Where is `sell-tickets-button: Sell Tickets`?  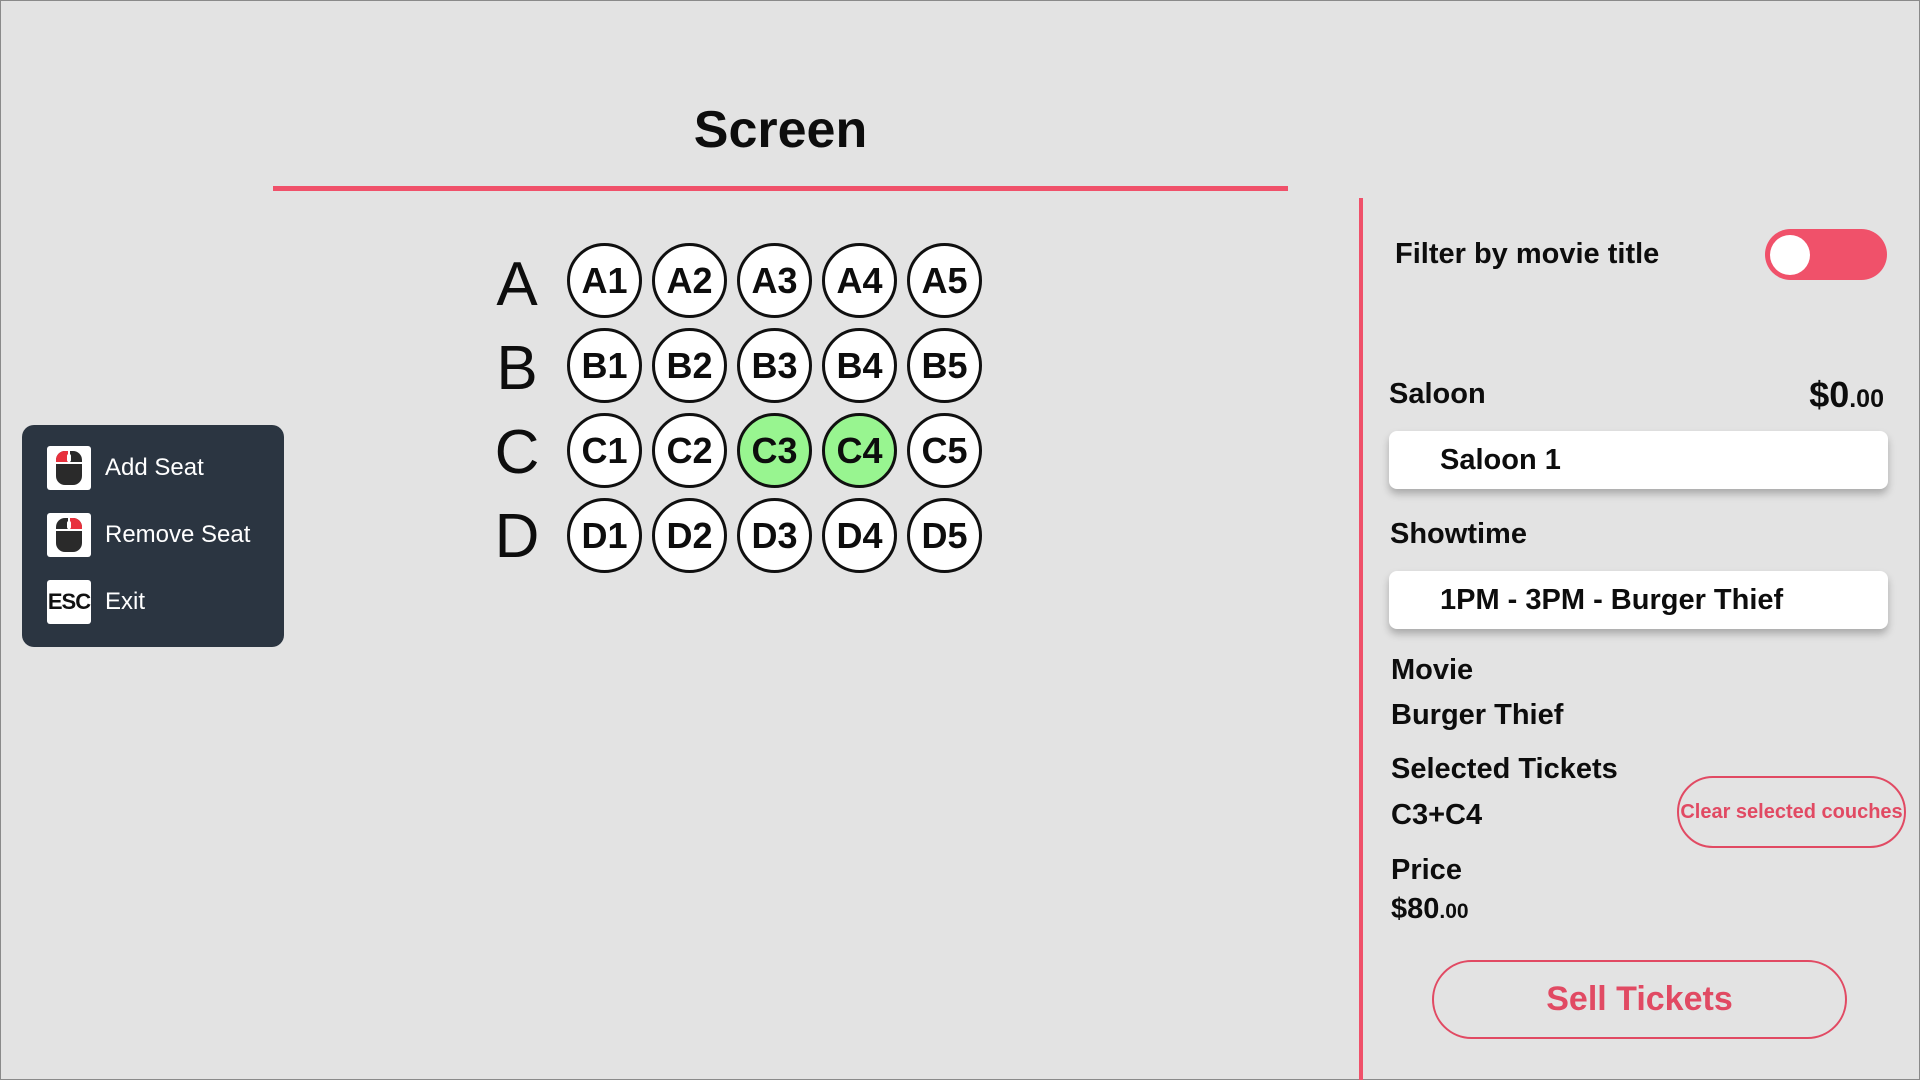
sell-tickets-button: Sell Tickets is located at coordinates (1639, 999).